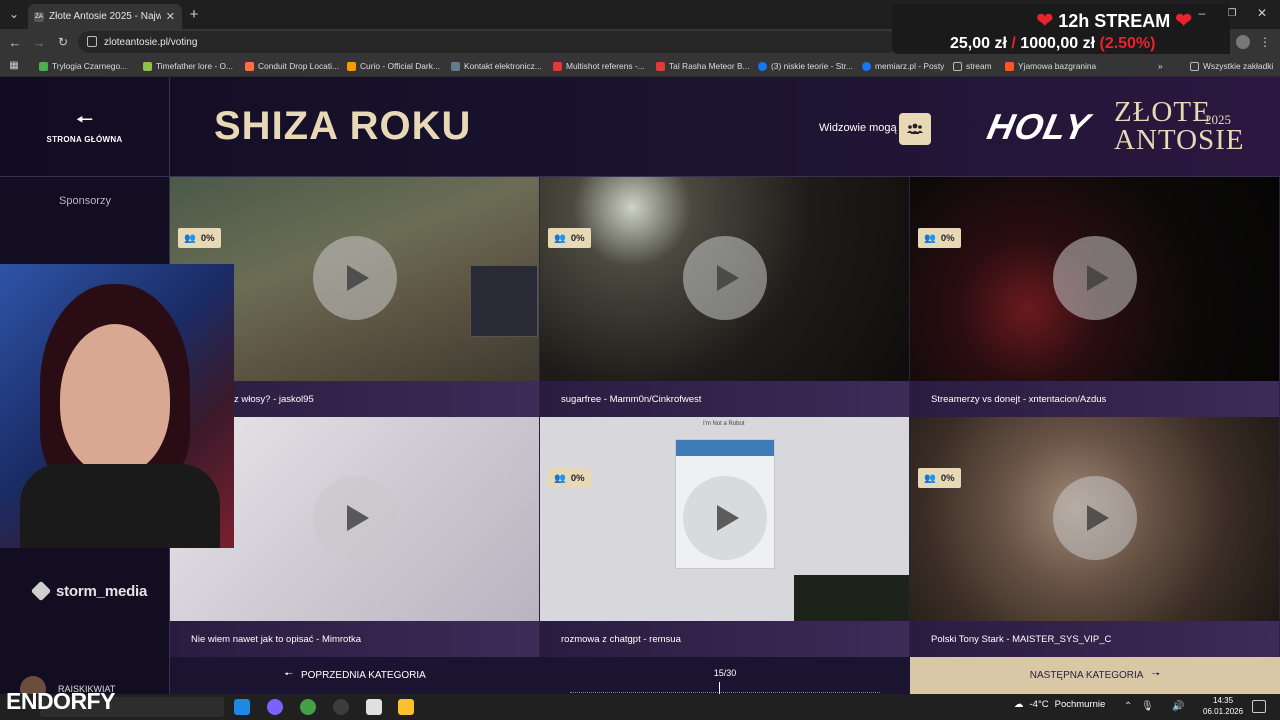 The image size is (1280, 720). What do you see at coordinates (14, 65) in the screenshot?
I see `apps-grid-icon: ▦` at bounding box center [14, 65].